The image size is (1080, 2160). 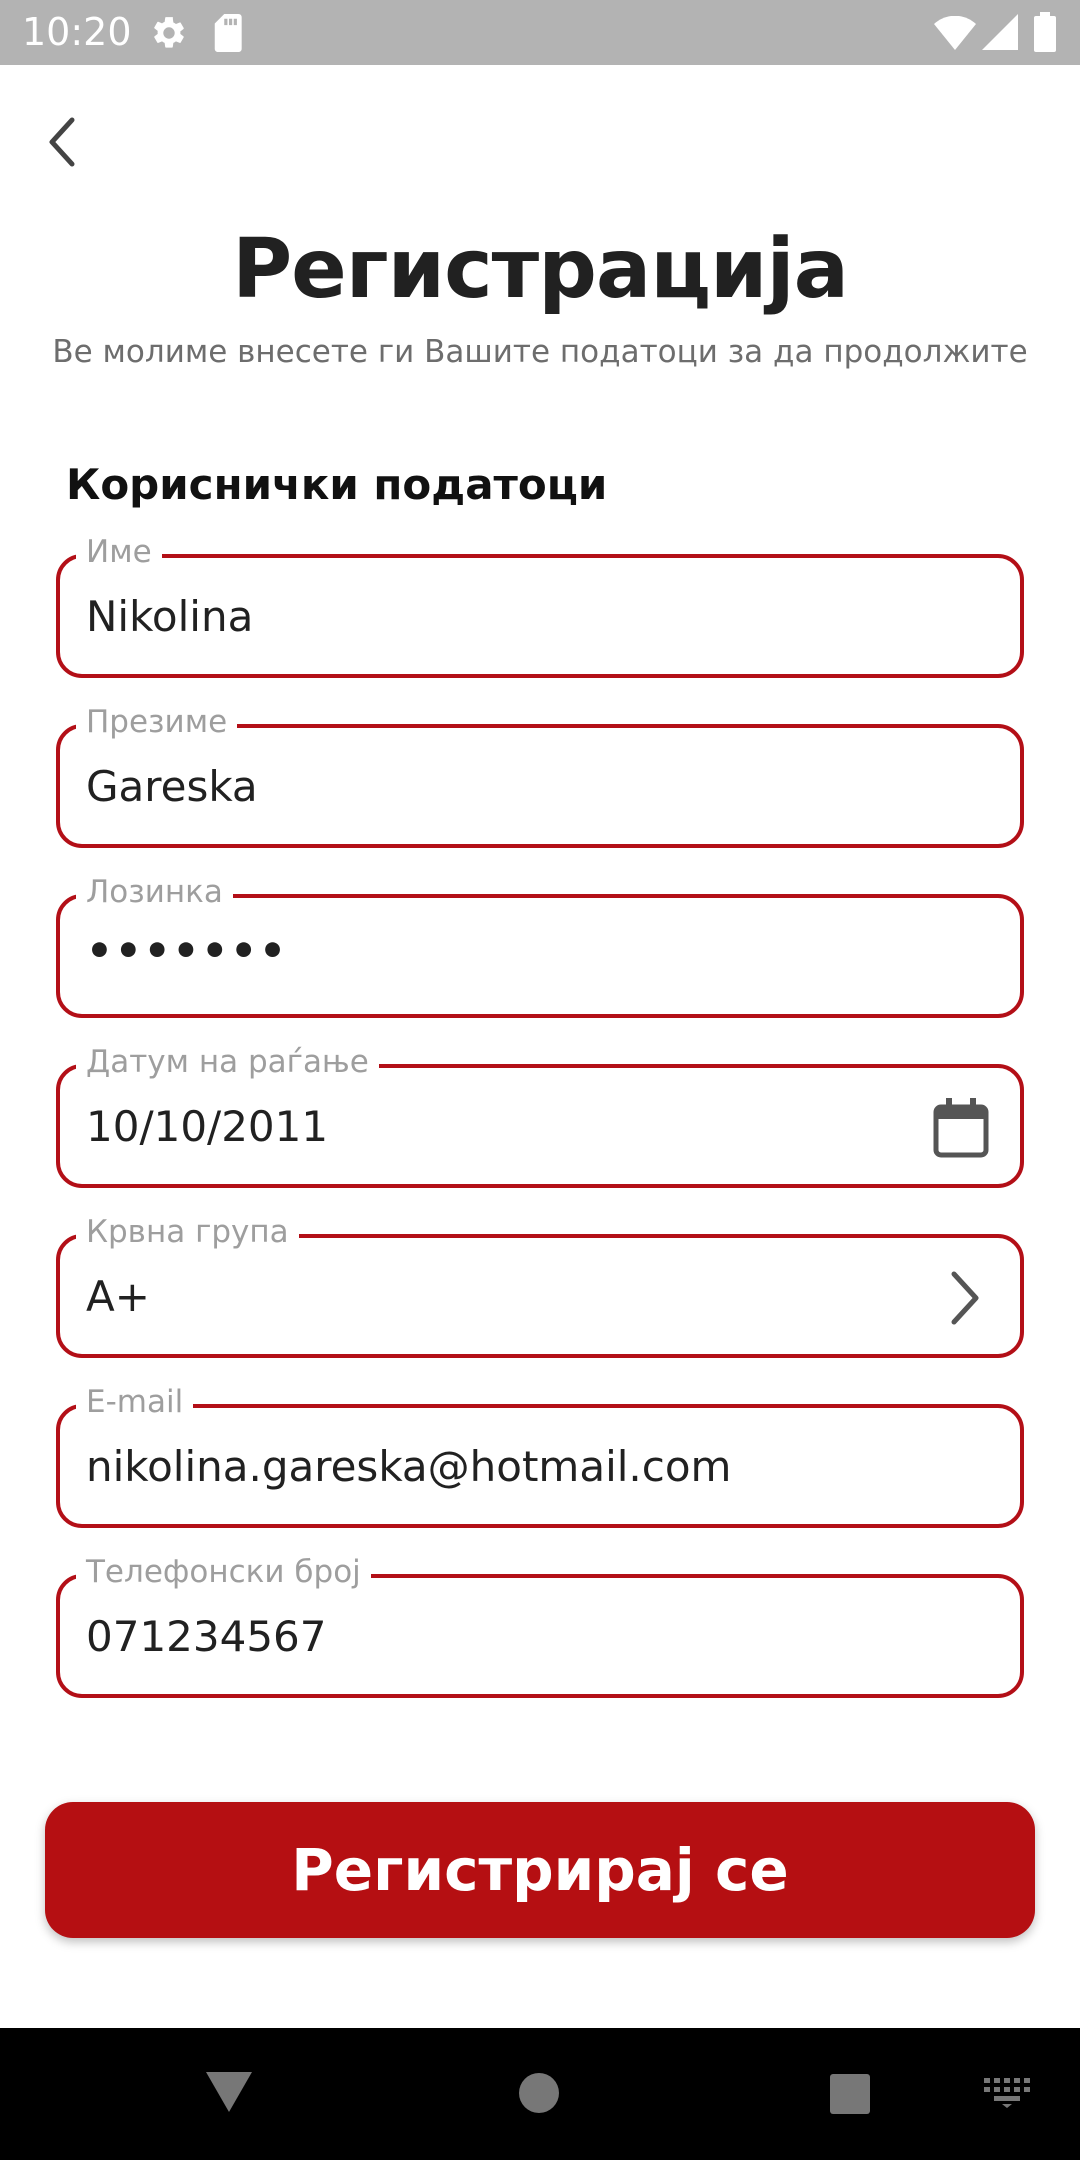 What do you see at coordinates (62, 142) in the screenshot?
I see `chevron-left-icon` at bounding box center [62, 142].